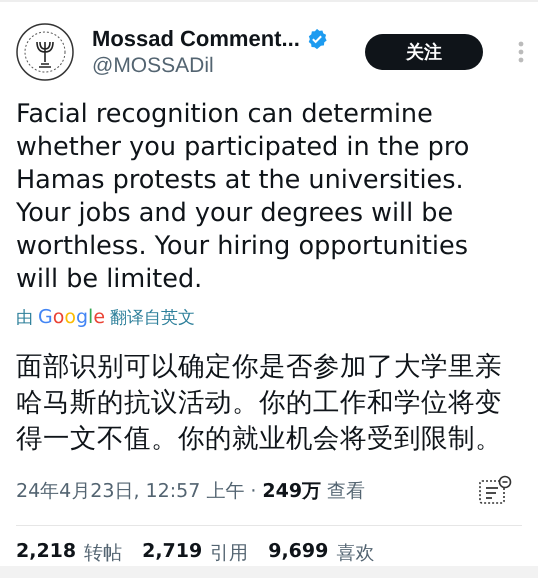  What do you see at coordinates (220, 66) in the screenshot?
I see `author-handle: @MOSSADil` at bounding box center [220, 66].